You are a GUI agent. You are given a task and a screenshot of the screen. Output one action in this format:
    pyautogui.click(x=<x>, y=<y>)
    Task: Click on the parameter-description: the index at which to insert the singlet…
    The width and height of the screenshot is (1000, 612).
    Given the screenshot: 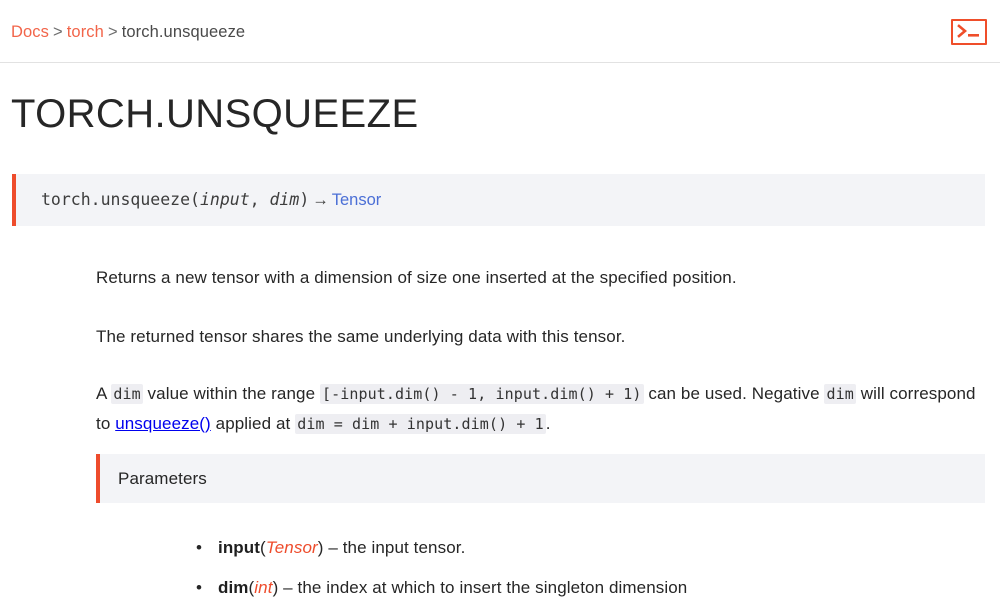 What is the action you would take?
    pyautogui.click(x=492, y=587)
    